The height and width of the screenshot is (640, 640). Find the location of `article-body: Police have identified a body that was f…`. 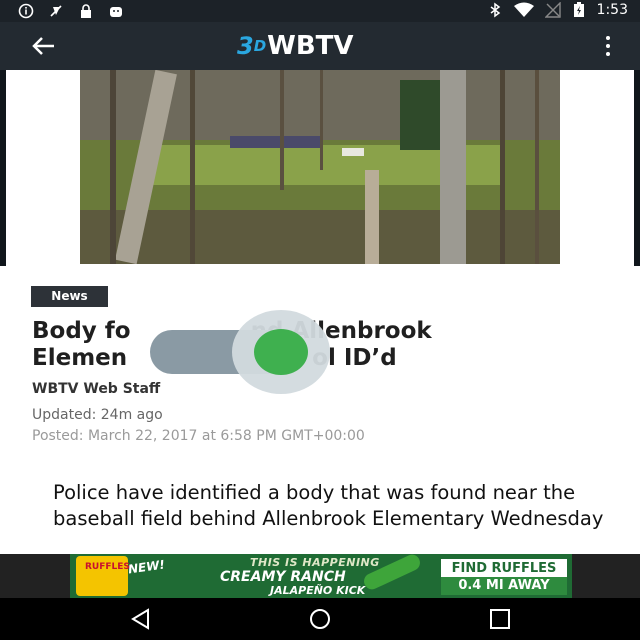

article-body: Police have identified a body that was f… is located at coordinates (328, 505).